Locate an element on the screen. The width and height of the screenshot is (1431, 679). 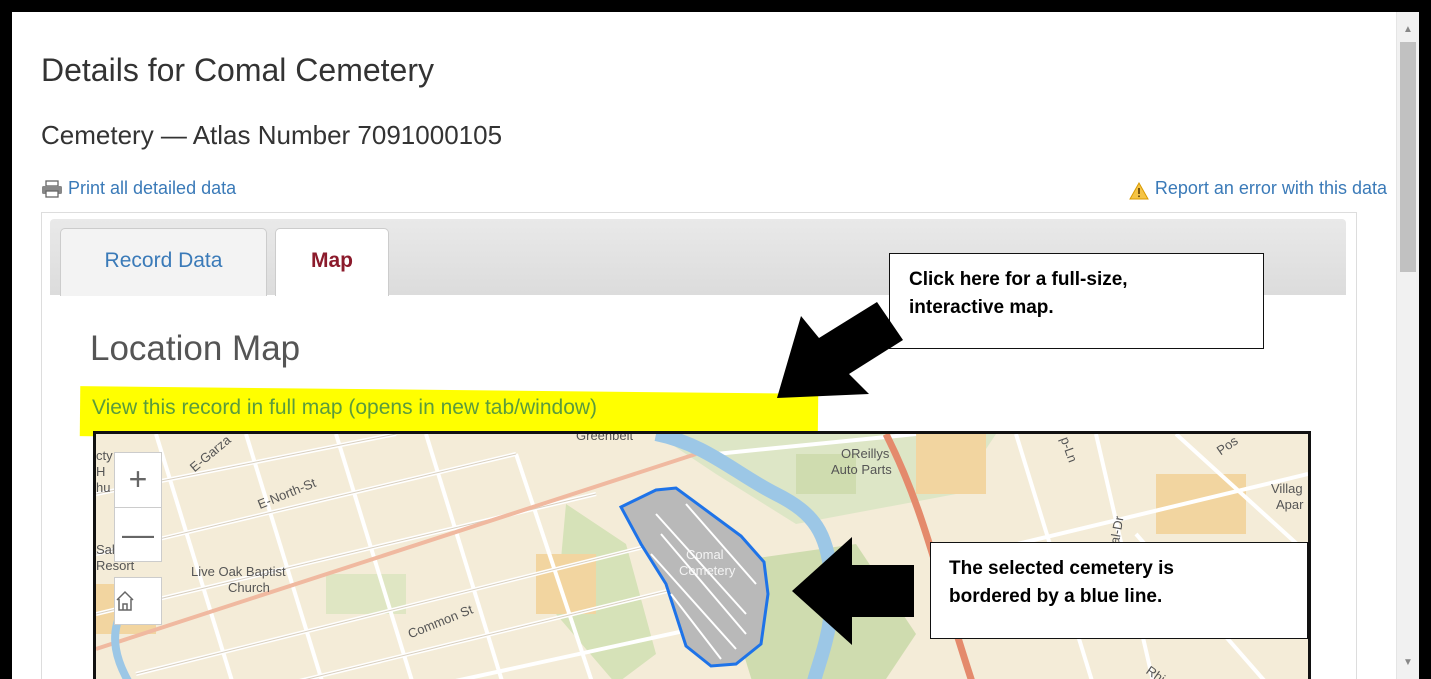
report-error-label: Report an error with this data is located at coordinates (1270, 188).